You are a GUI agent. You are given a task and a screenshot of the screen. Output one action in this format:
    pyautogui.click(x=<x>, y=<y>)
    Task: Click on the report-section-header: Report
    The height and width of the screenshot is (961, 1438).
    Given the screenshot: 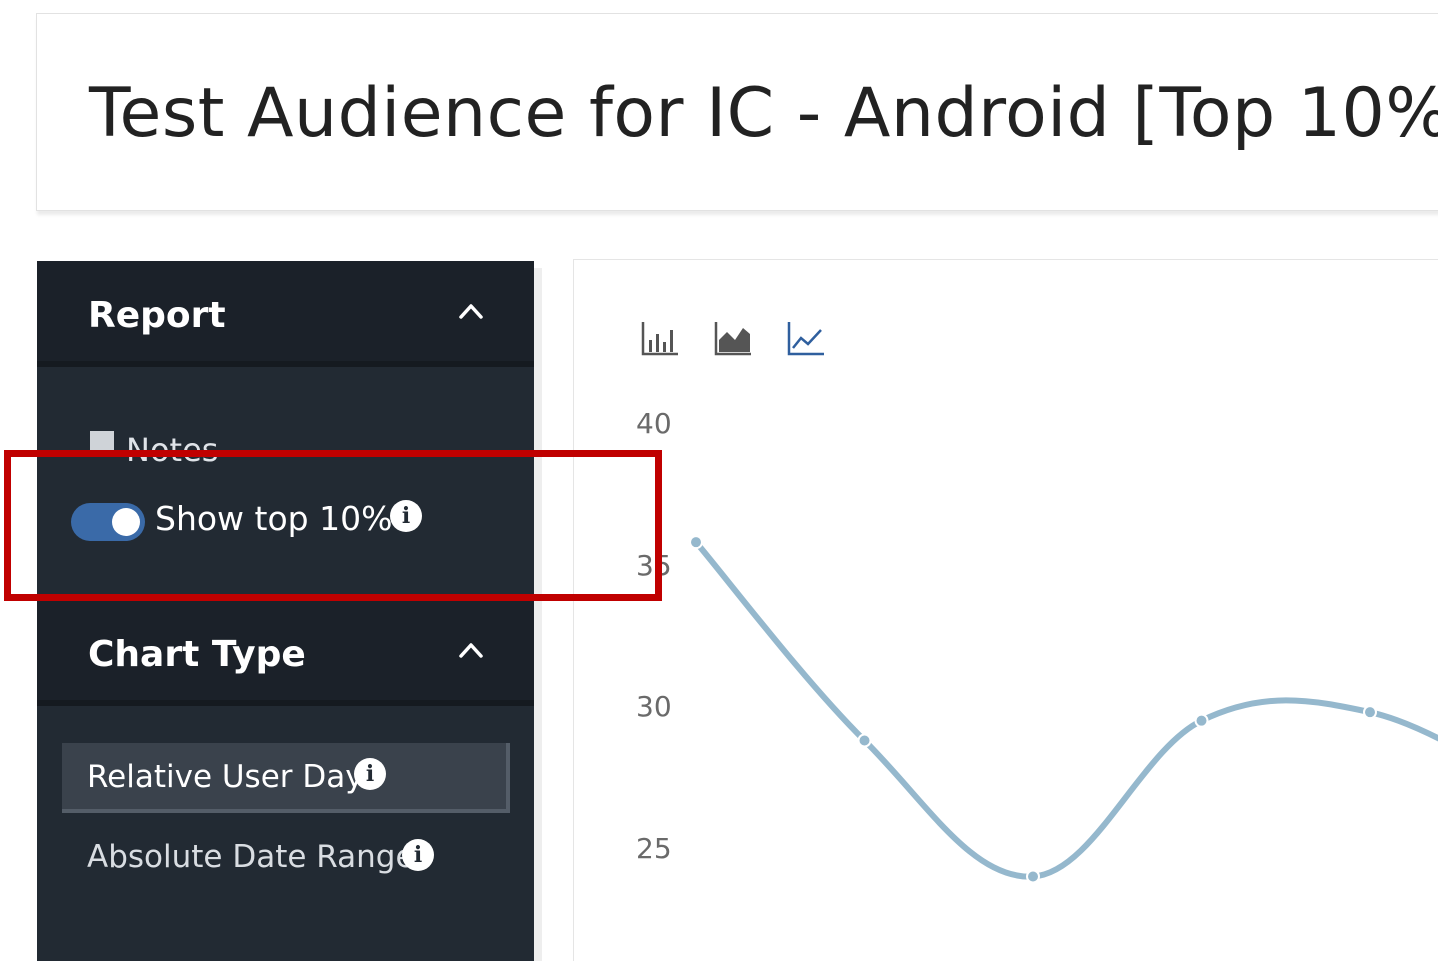 What is the action you would take?
    pyautogui.click(x=285, y=314)
    